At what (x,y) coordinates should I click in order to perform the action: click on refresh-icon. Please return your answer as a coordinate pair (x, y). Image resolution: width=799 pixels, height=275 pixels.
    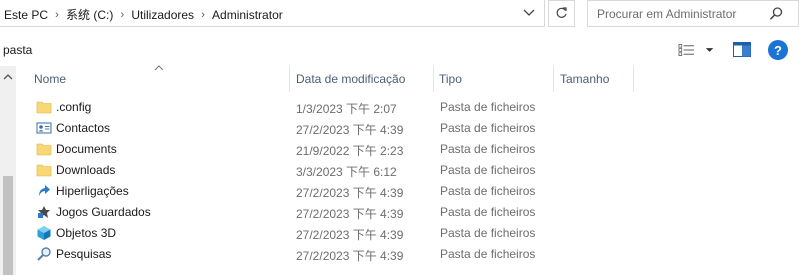
    Looking at the image, I should click on (561, 12).